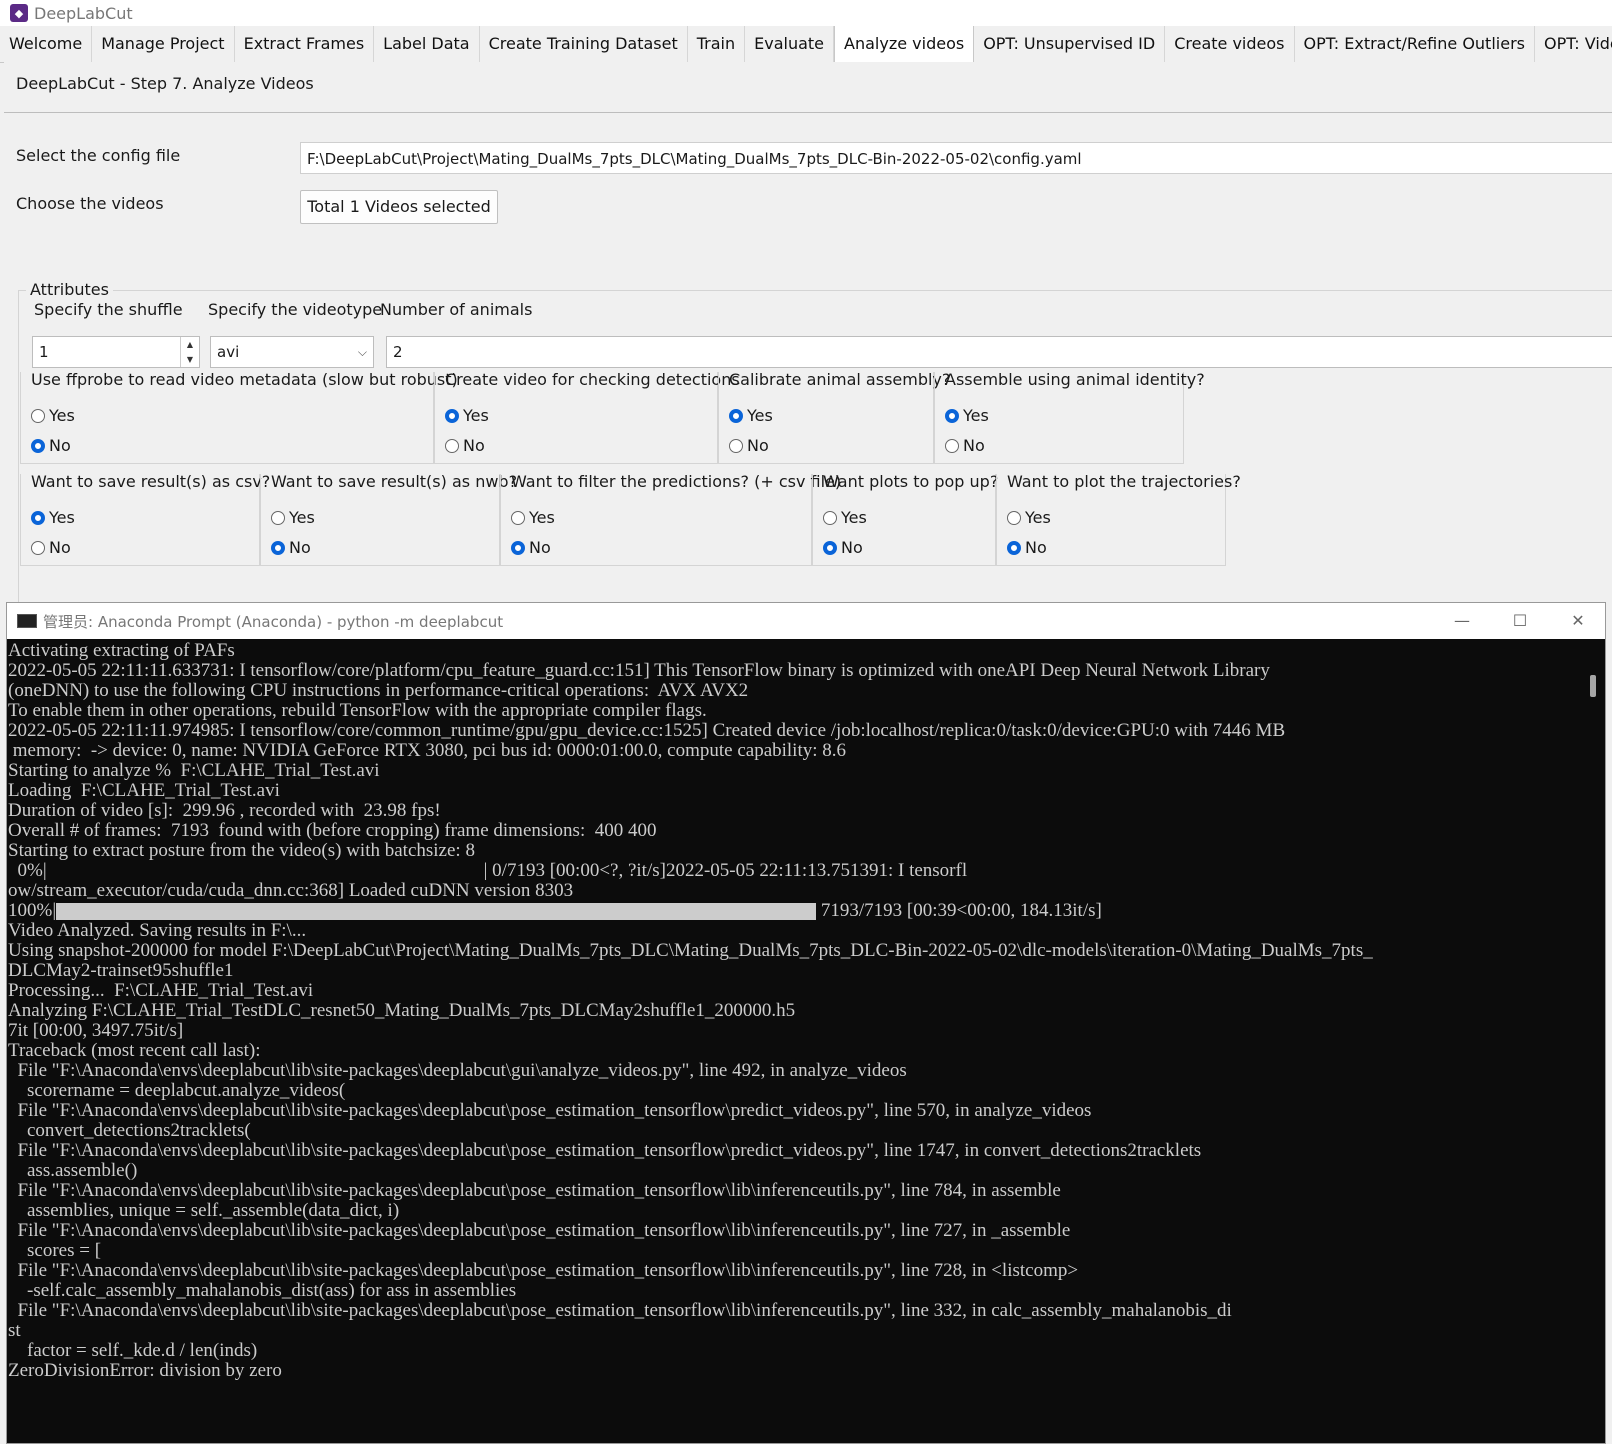 This screenshot has height=1444, width=1612. Describe the element at coordinates (1118, 519) in the screenshot. I see `radio-group: Want to plot the trajectories? Yes No` at that location.